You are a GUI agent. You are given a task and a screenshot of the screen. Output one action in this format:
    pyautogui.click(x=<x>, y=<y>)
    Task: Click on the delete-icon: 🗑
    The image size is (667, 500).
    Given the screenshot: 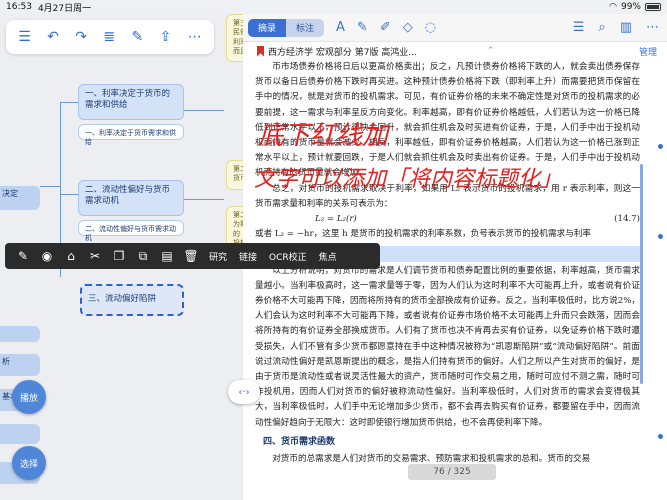 What is the action you would take?
    pyautogui.click(x=191, y=256)
    